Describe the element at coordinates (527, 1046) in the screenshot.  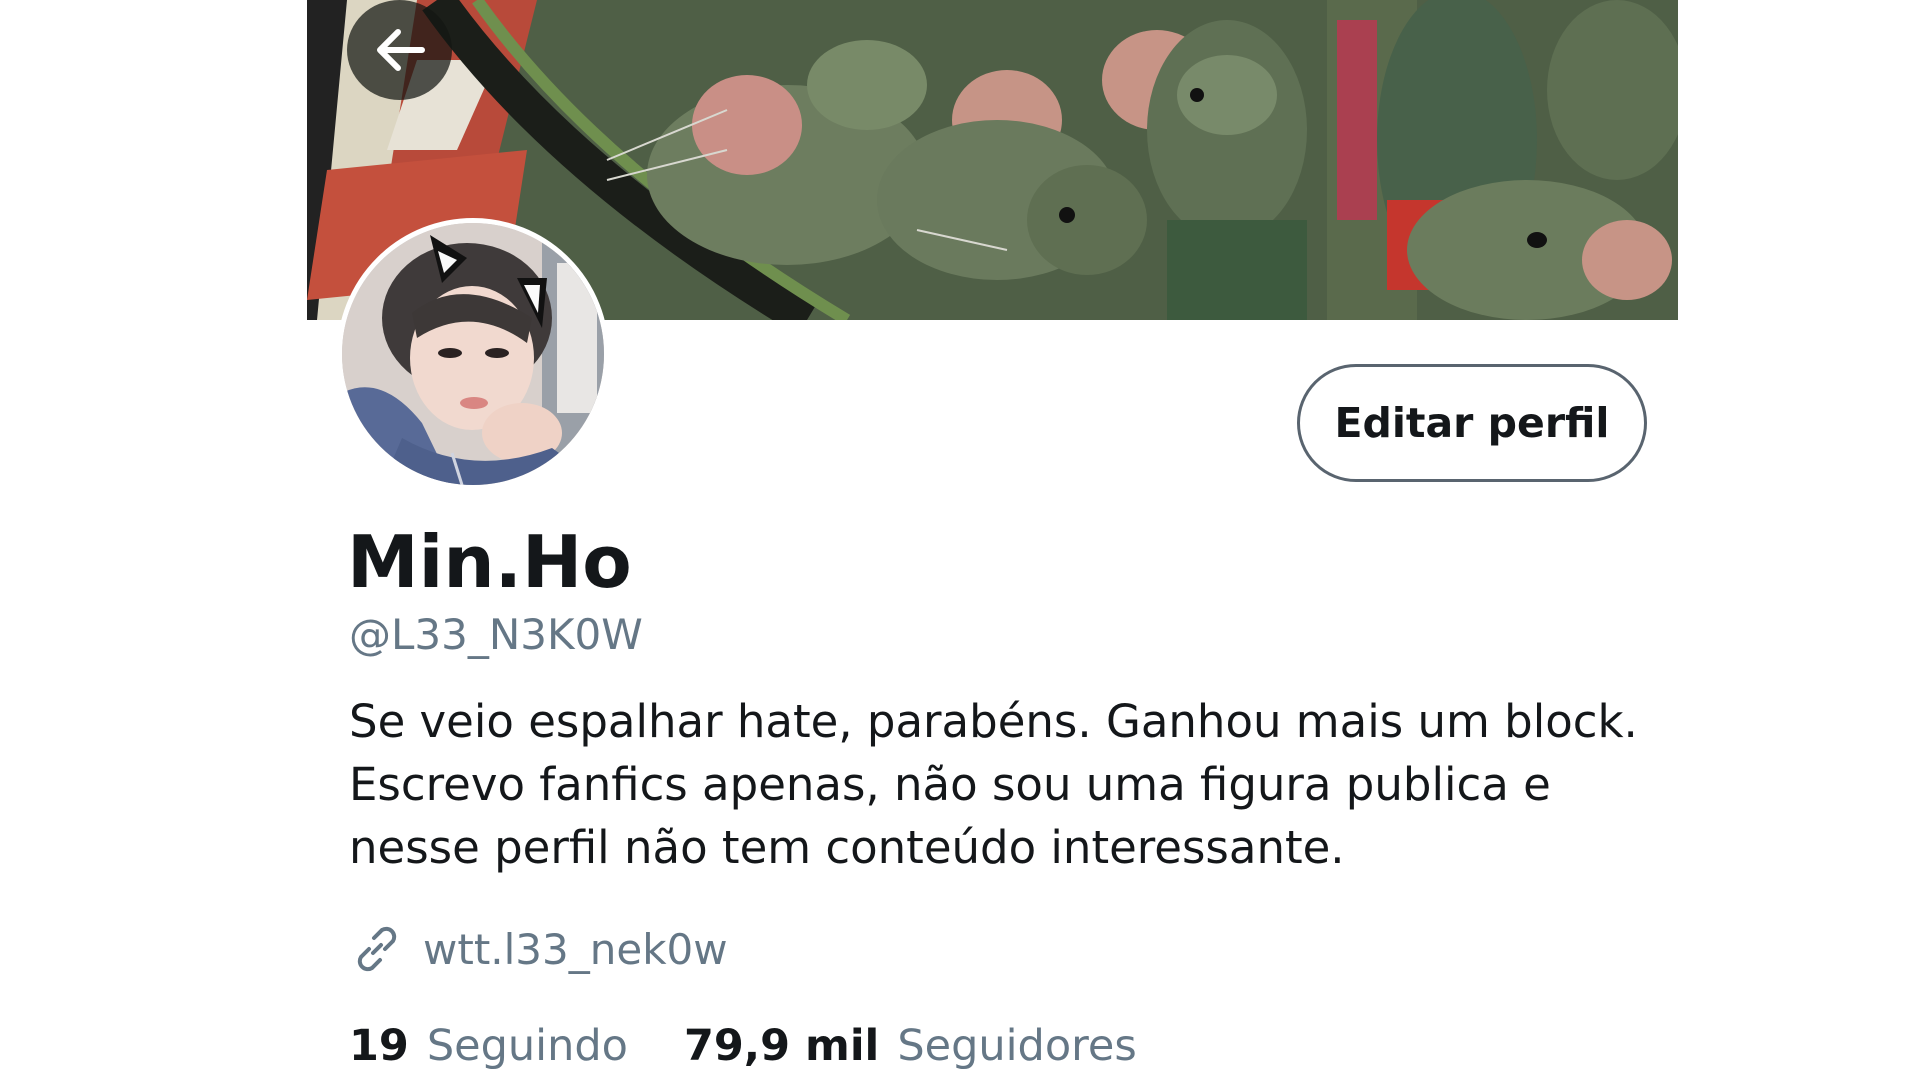
I see `following-label: Seguindo` at that location.